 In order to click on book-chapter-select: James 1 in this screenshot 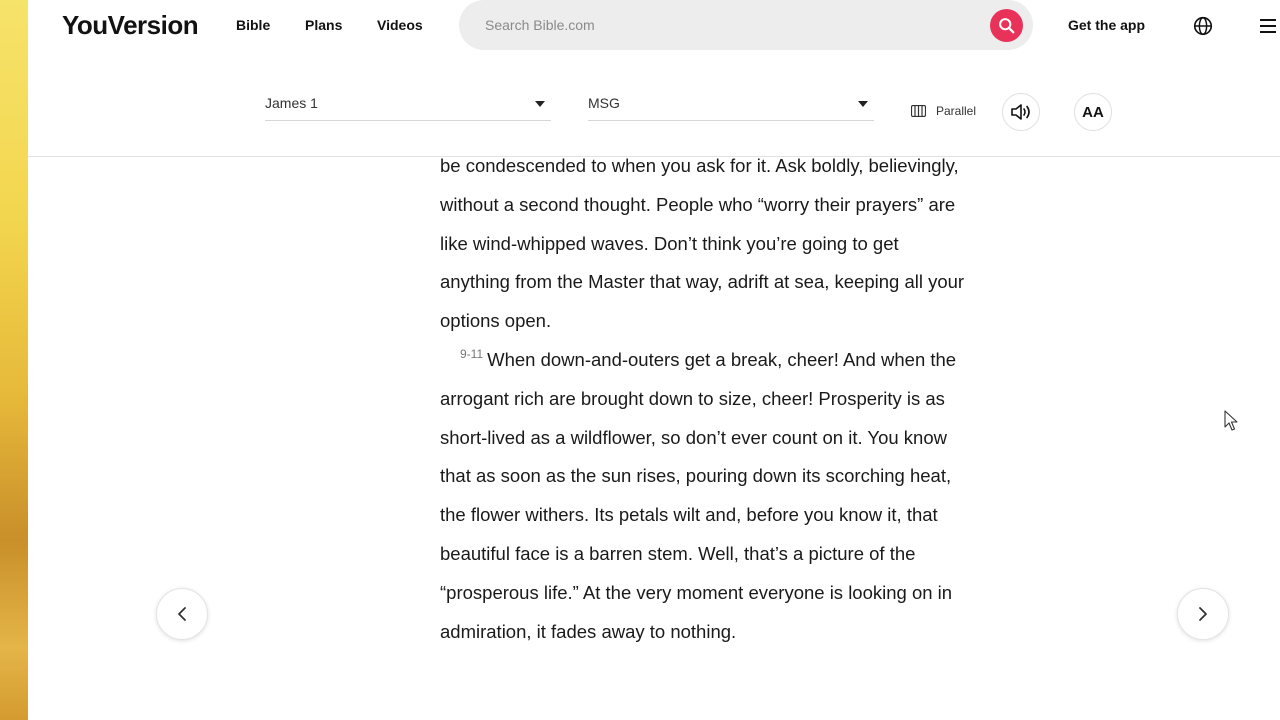, I will do `click(408, 105)`.